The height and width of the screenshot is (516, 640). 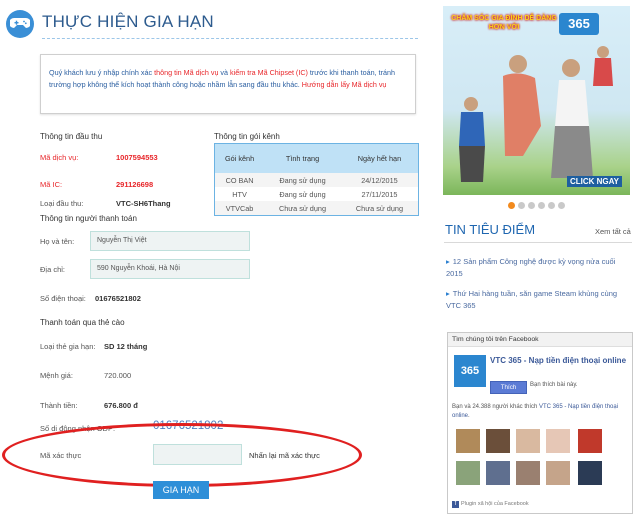 What do you see at coordinates (118, 375) in the screenshot?
I see `denomination-value: 720.000` at bounding box center [118, 375].